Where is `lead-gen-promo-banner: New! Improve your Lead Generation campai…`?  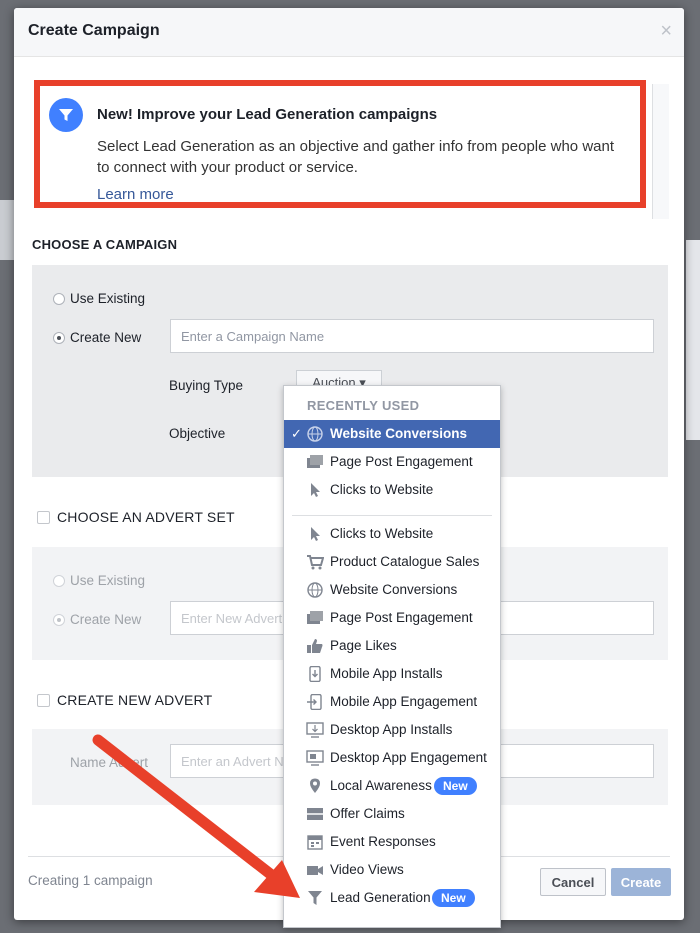 lead-gen-promo-banner: New! Improve your Lead Generation campai… is located at coordinates (340, 144).